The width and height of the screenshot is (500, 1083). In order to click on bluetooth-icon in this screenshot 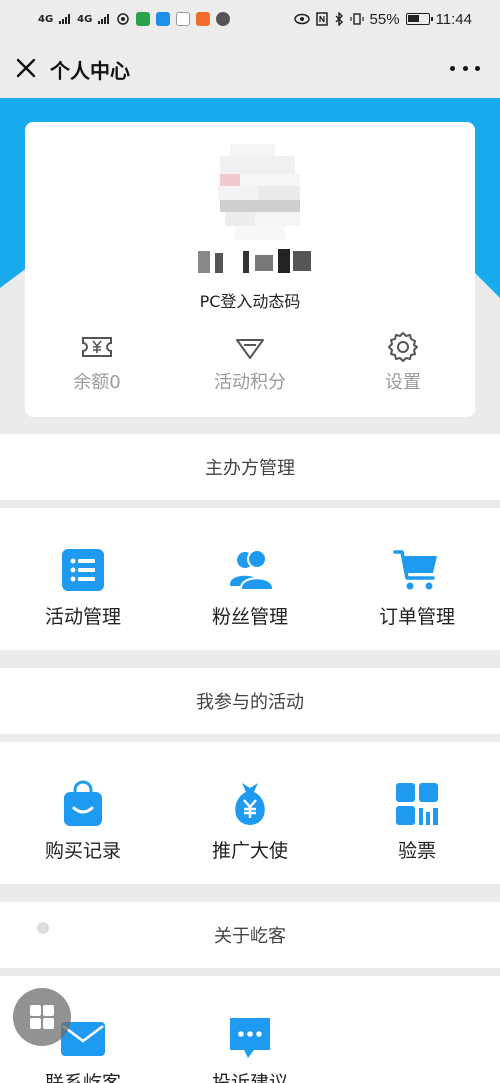, I will do `click(339, 19)`.